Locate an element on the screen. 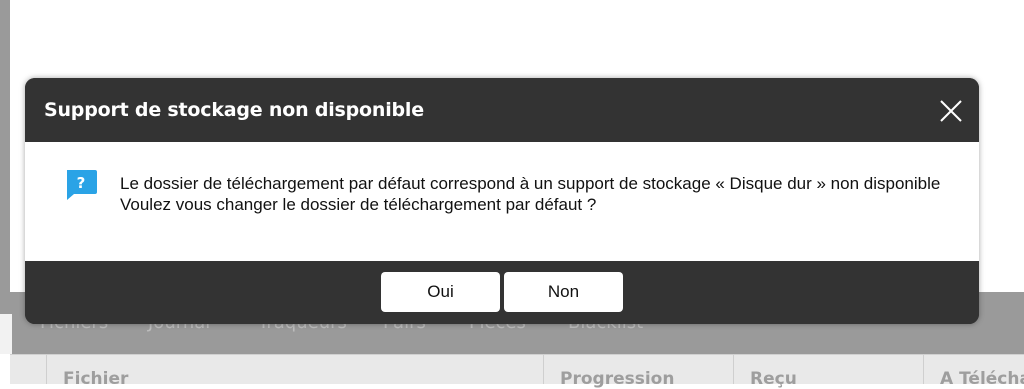  column-header-file: Fichier is located at coordinates (294, 372).